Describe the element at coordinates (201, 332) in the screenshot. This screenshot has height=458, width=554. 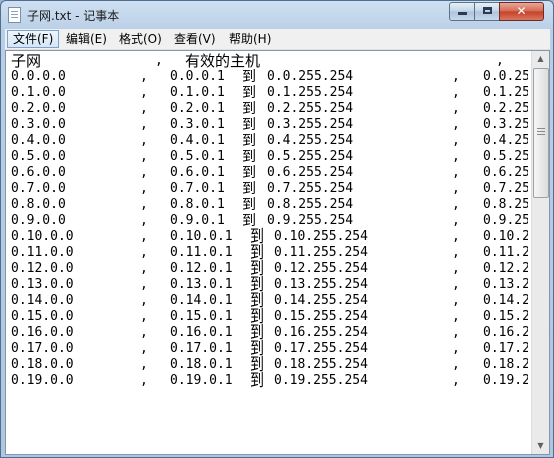
I see `row-host-start: 0.16.0.1` at that location.